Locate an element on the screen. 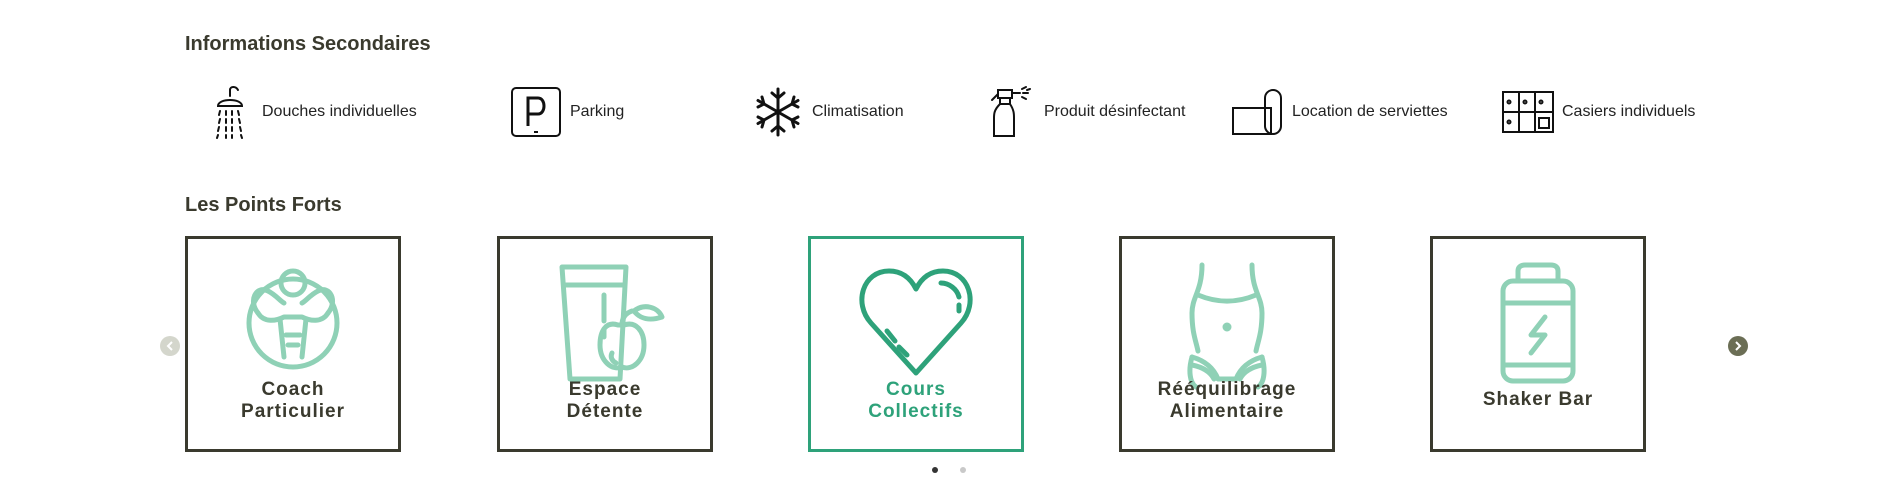  juice-apple-icon is located at coordinates (612, 323).